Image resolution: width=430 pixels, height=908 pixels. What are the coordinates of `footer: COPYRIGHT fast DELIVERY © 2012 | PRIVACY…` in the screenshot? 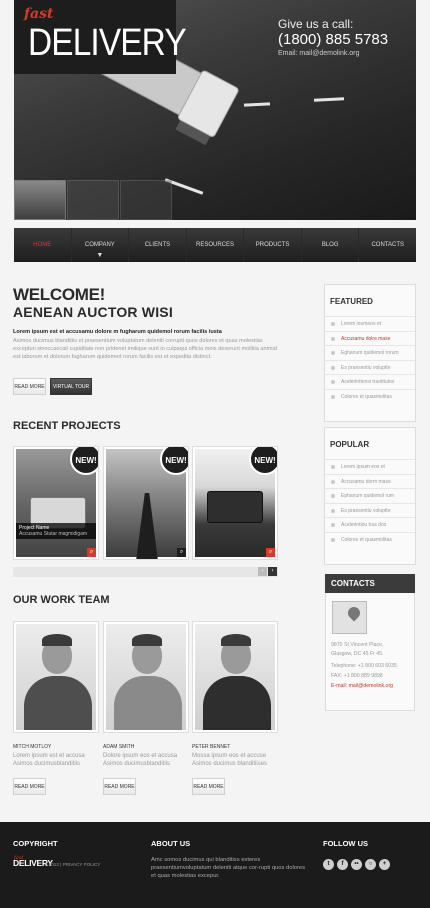 It's located at (215, 865).